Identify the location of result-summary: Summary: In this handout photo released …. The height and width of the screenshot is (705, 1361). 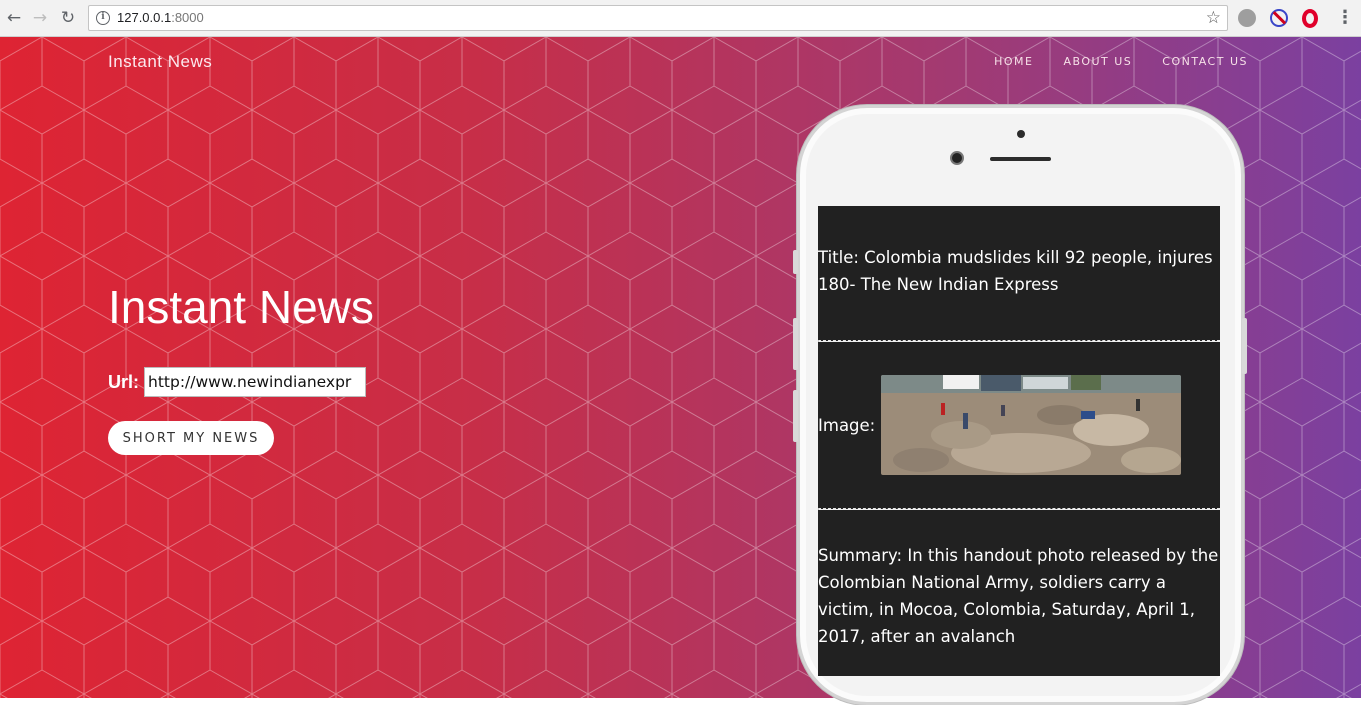
(1018, 596).